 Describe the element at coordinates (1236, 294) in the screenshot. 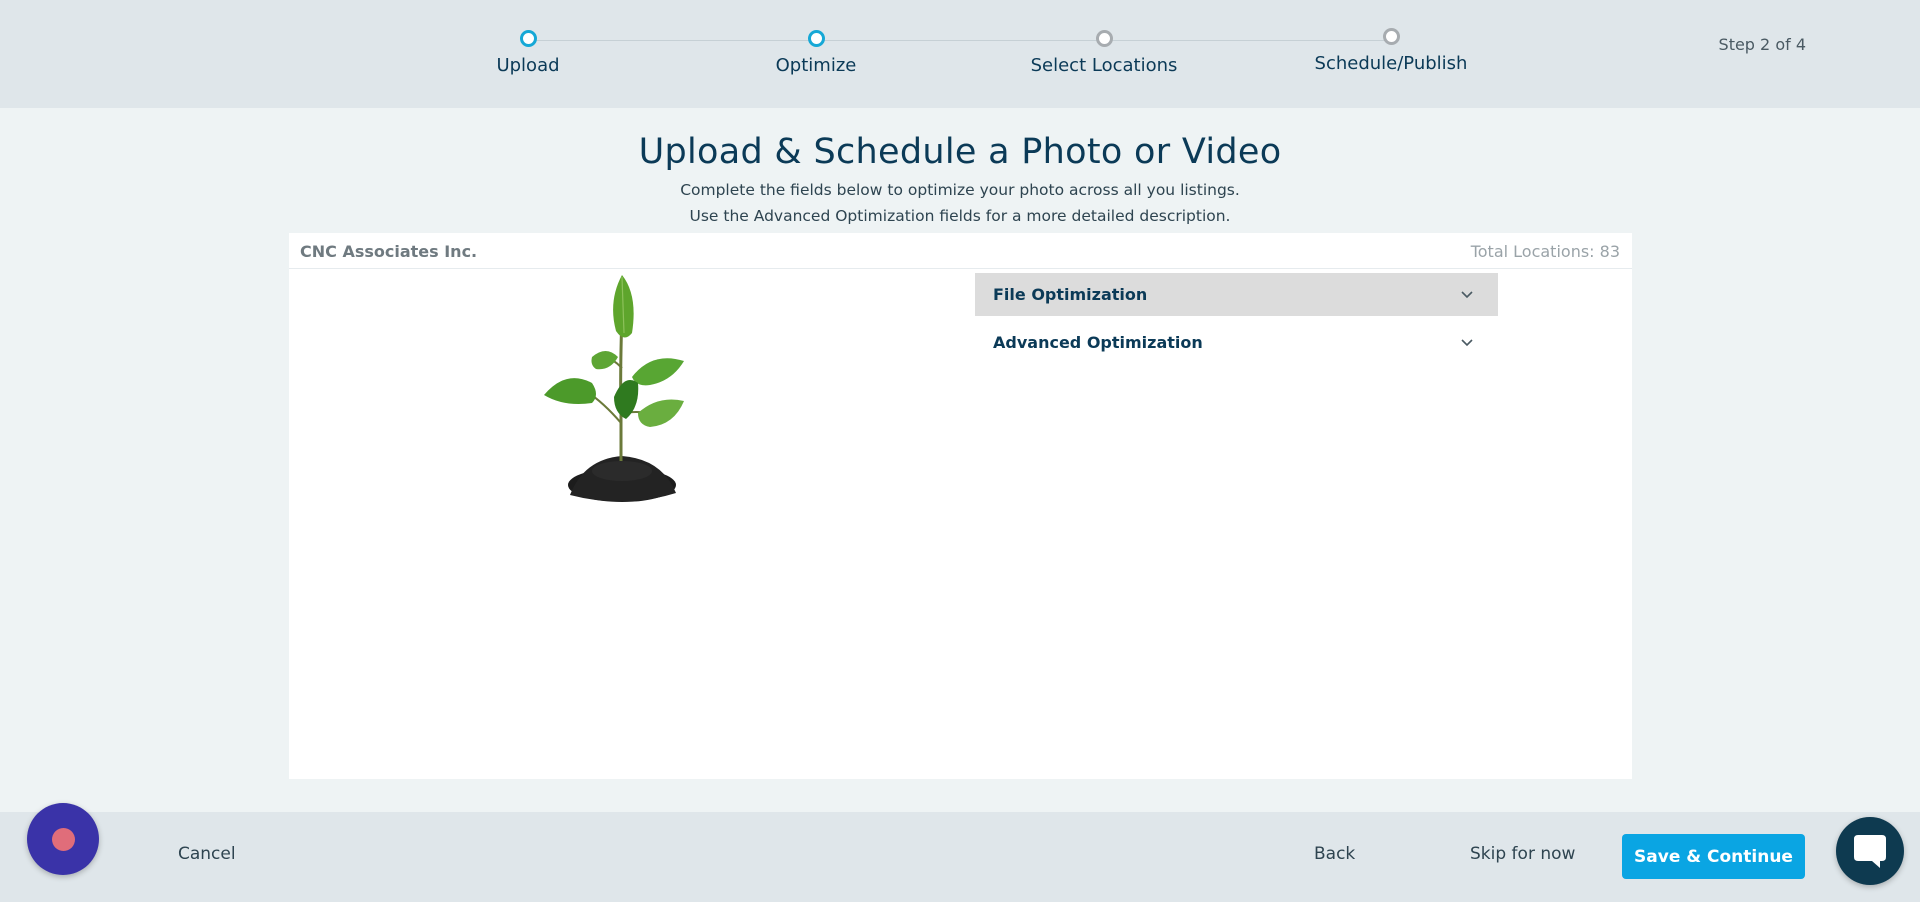

I see `file-optimization-accordion: File Optimization` at that location.